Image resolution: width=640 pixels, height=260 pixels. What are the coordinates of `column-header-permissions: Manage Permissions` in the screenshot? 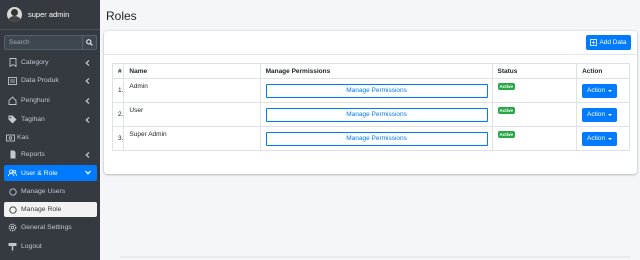 It's located at (376, 71).